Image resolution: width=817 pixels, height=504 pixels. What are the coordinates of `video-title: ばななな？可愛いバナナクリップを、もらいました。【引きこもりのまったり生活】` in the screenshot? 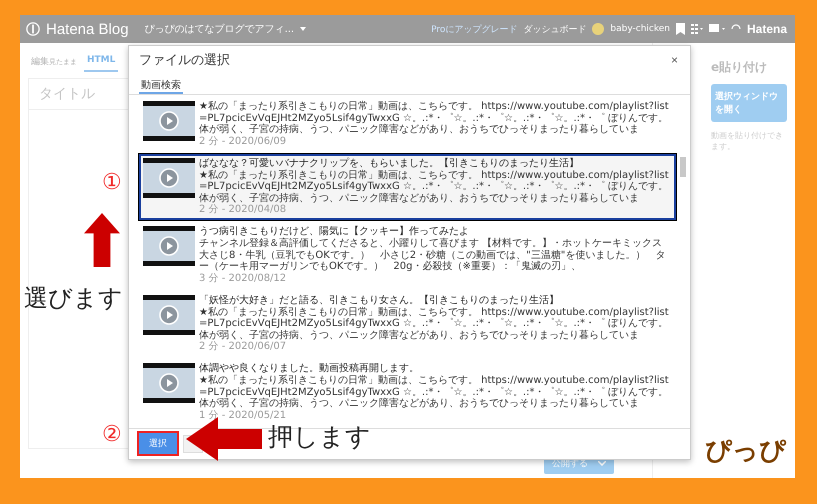 It's located at (389, 164).